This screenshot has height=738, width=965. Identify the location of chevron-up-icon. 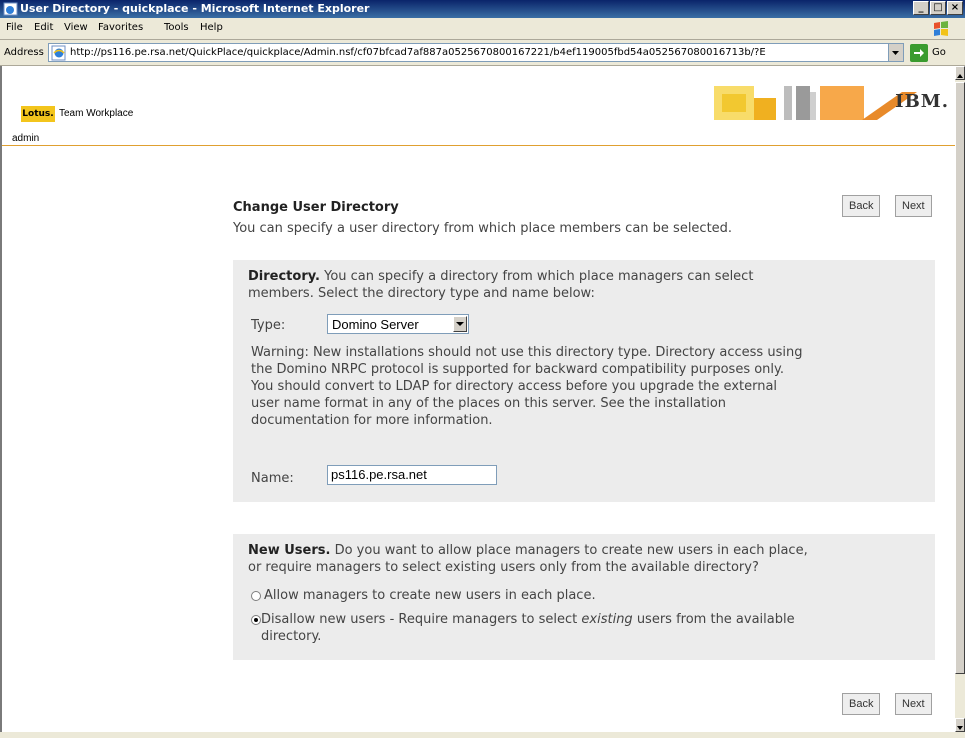
(960, 76).